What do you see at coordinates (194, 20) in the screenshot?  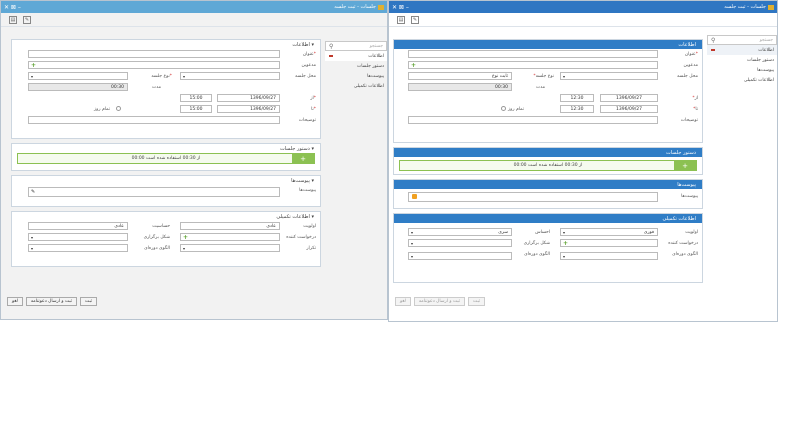 I see `toolbar: ▤ ✎` at bounding box center [194, 20].